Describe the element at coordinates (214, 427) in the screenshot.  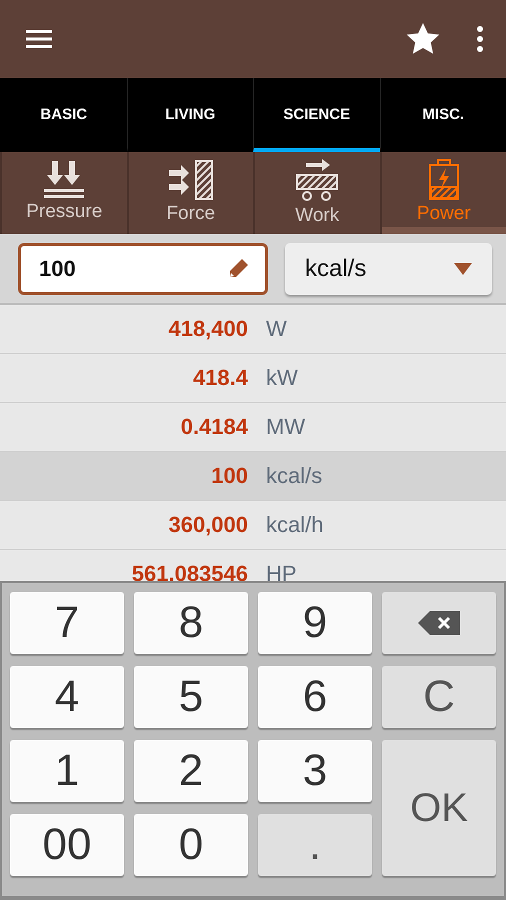
I see `result-value: 0.4184` at that location.